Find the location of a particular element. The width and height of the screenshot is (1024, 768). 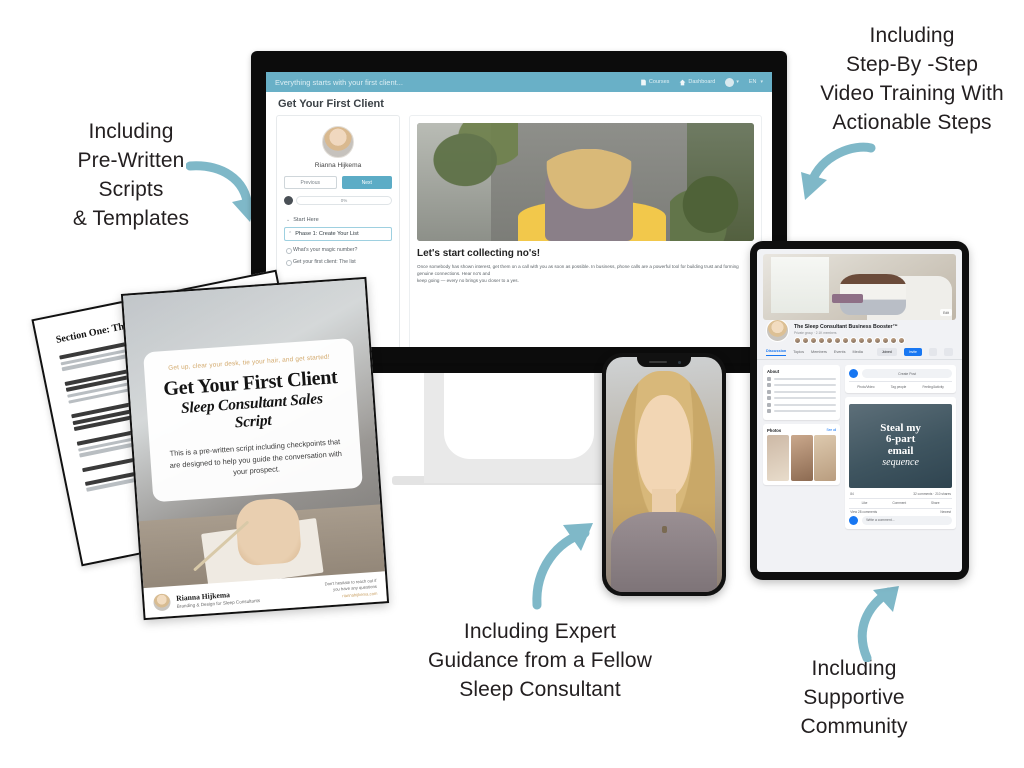

search-icon is located at coordinates (933, 352).